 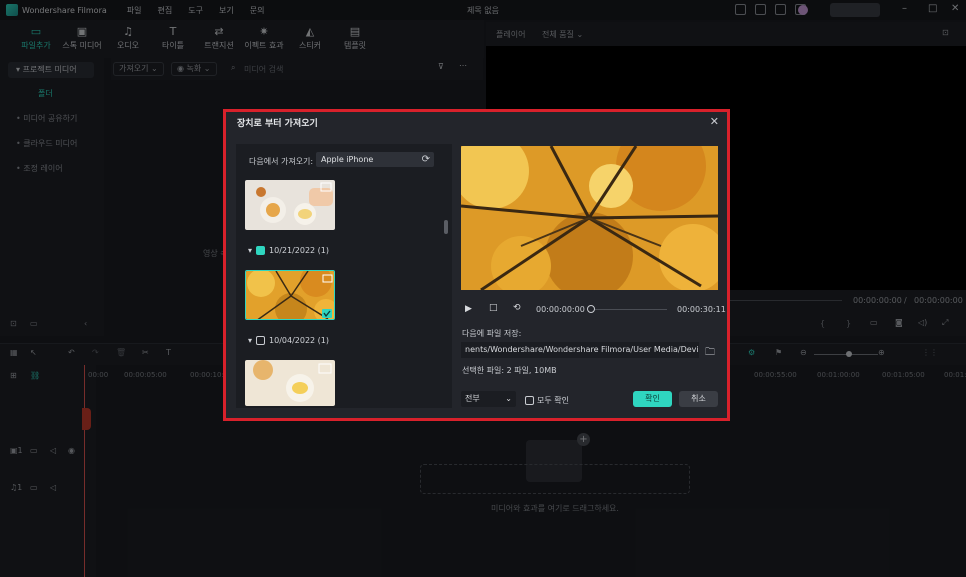 I want to click on media-thumbnail-selected, so click(x=290, y=295).